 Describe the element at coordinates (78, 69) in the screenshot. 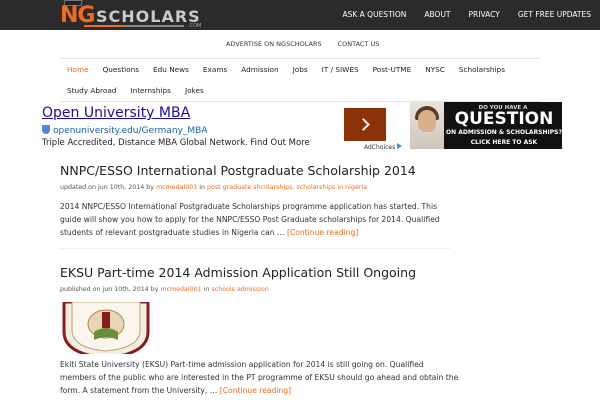

I see `nav-home: Home` at that location.